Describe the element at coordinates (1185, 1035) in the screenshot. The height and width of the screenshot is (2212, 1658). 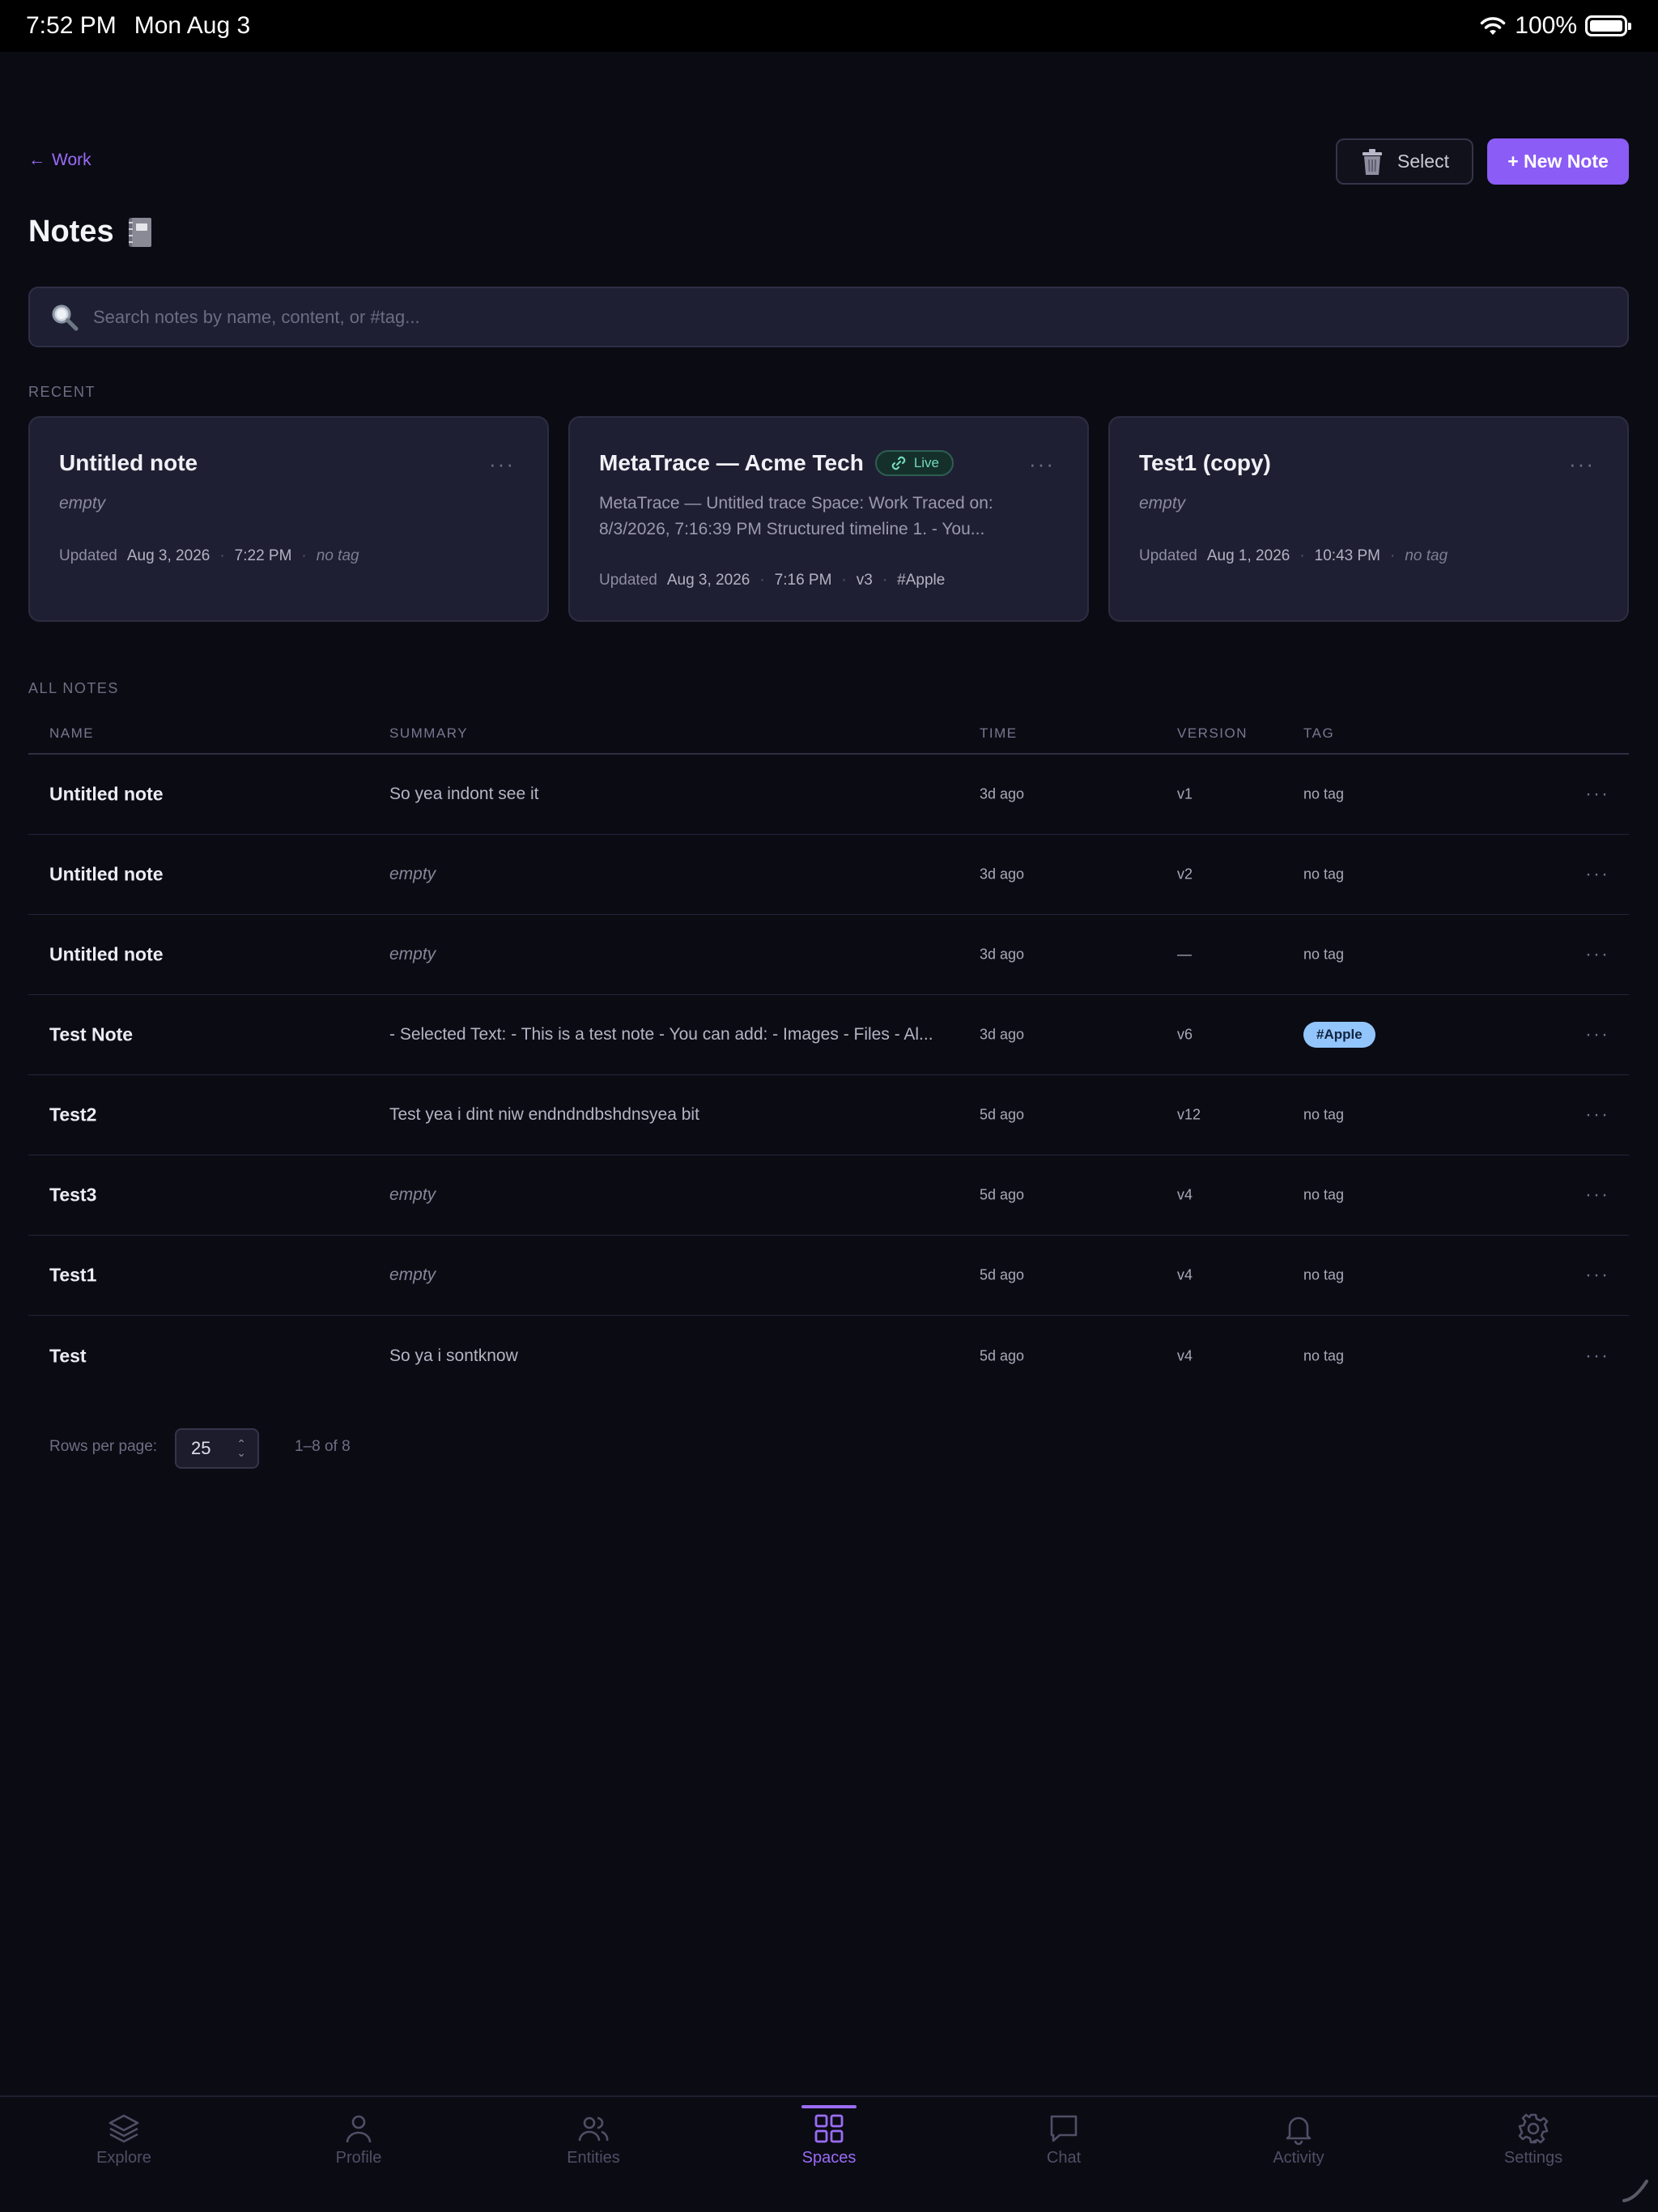
I see `row-version: v6` at that location.